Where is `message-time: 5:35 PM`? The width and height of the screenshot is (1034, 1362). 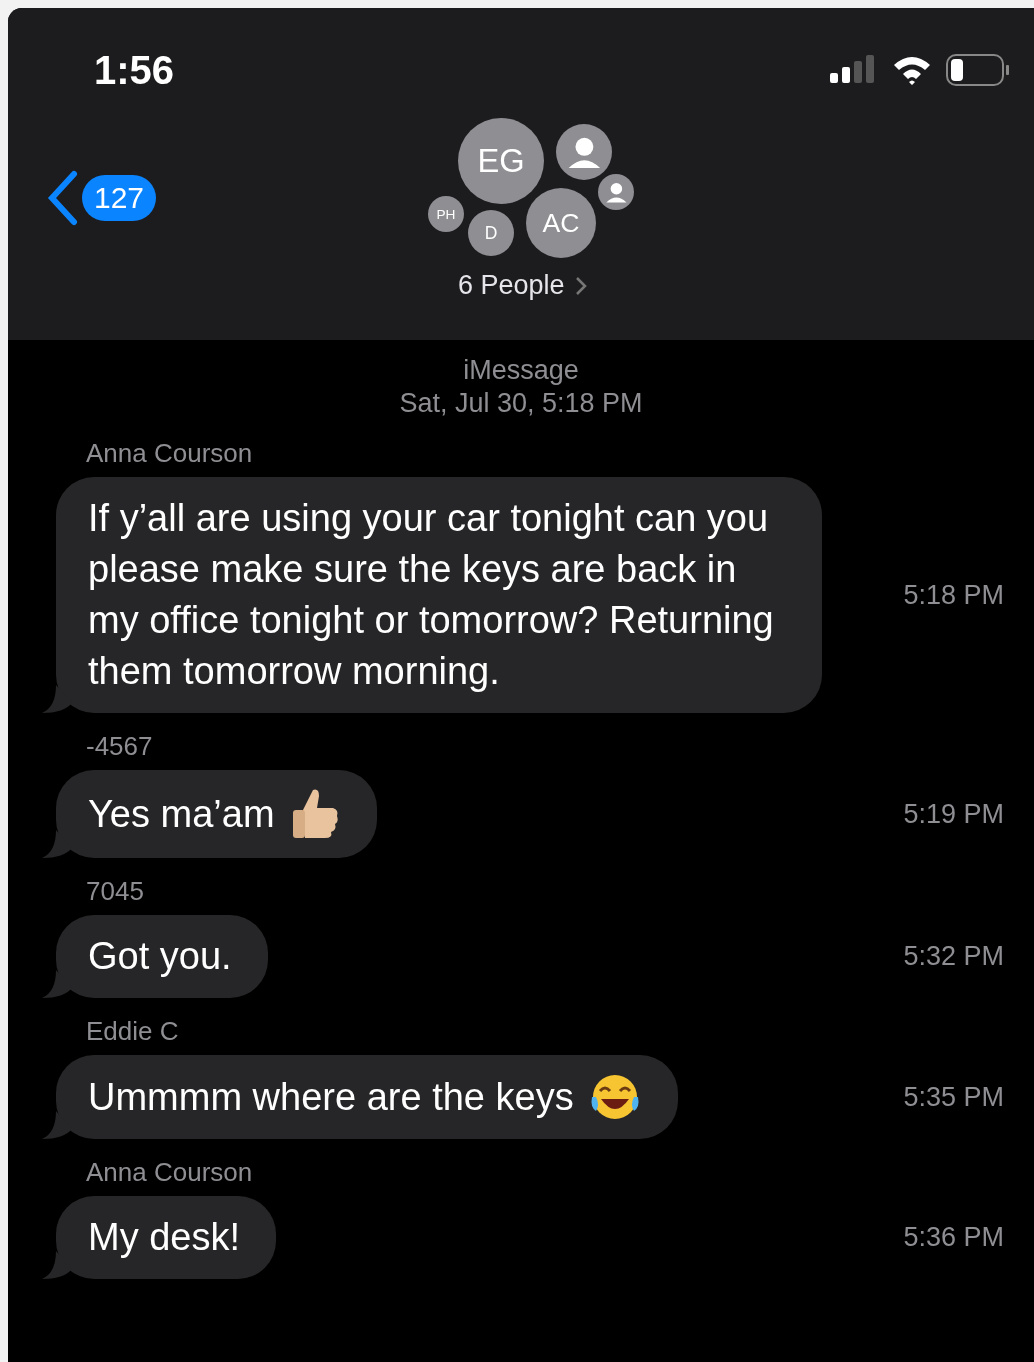
message-time: 5:35 PM is located at coordinates (953, 1097).